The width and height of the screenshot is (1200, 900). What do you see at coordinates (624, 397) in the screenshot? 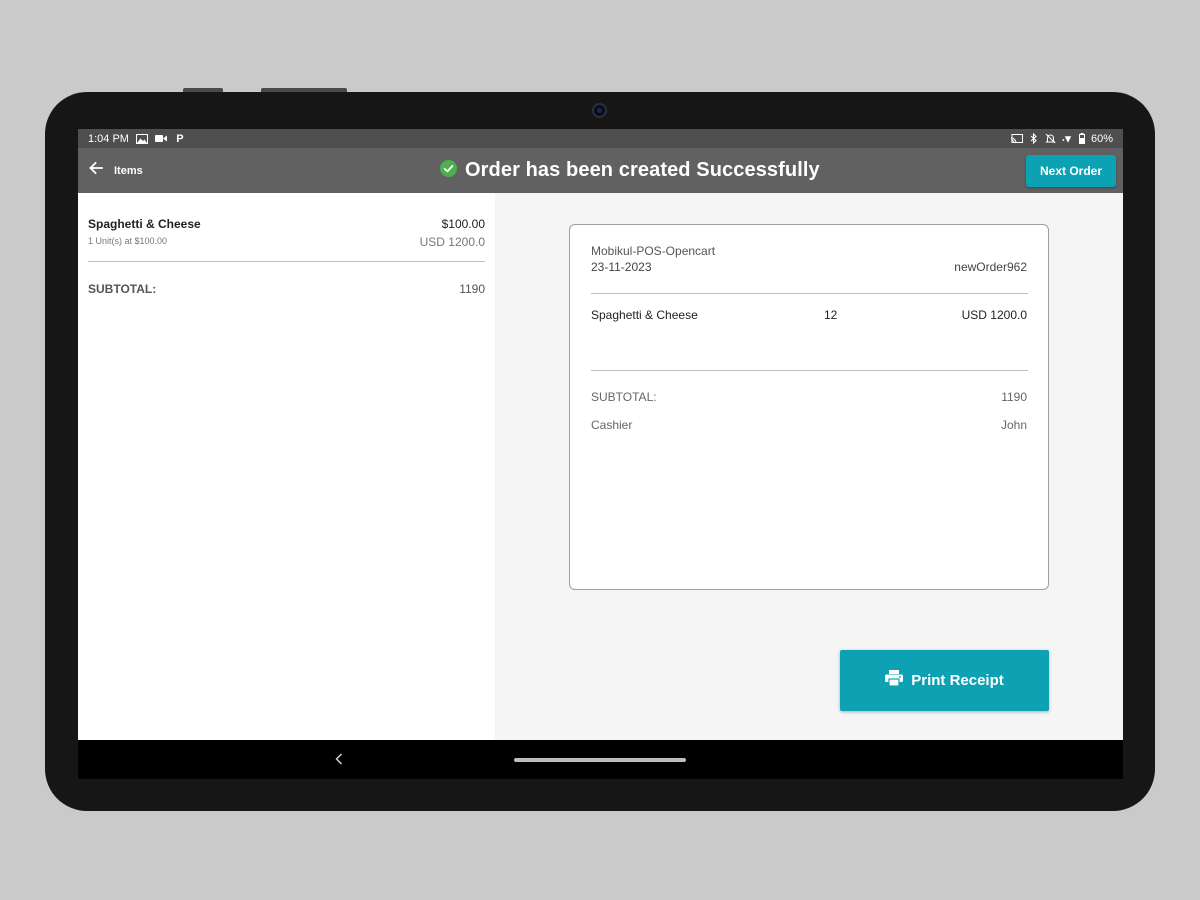
I see `receipt-subtotal-label: SUBTOTAL:` at bounding box center [624, 397].